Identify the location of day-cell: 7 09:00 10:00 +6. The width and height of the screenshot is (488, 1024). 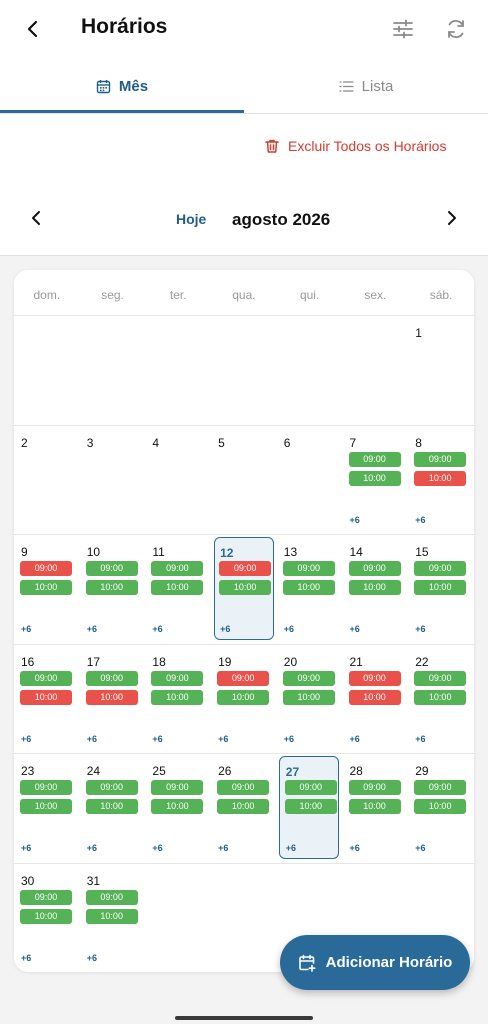
(376, 479).